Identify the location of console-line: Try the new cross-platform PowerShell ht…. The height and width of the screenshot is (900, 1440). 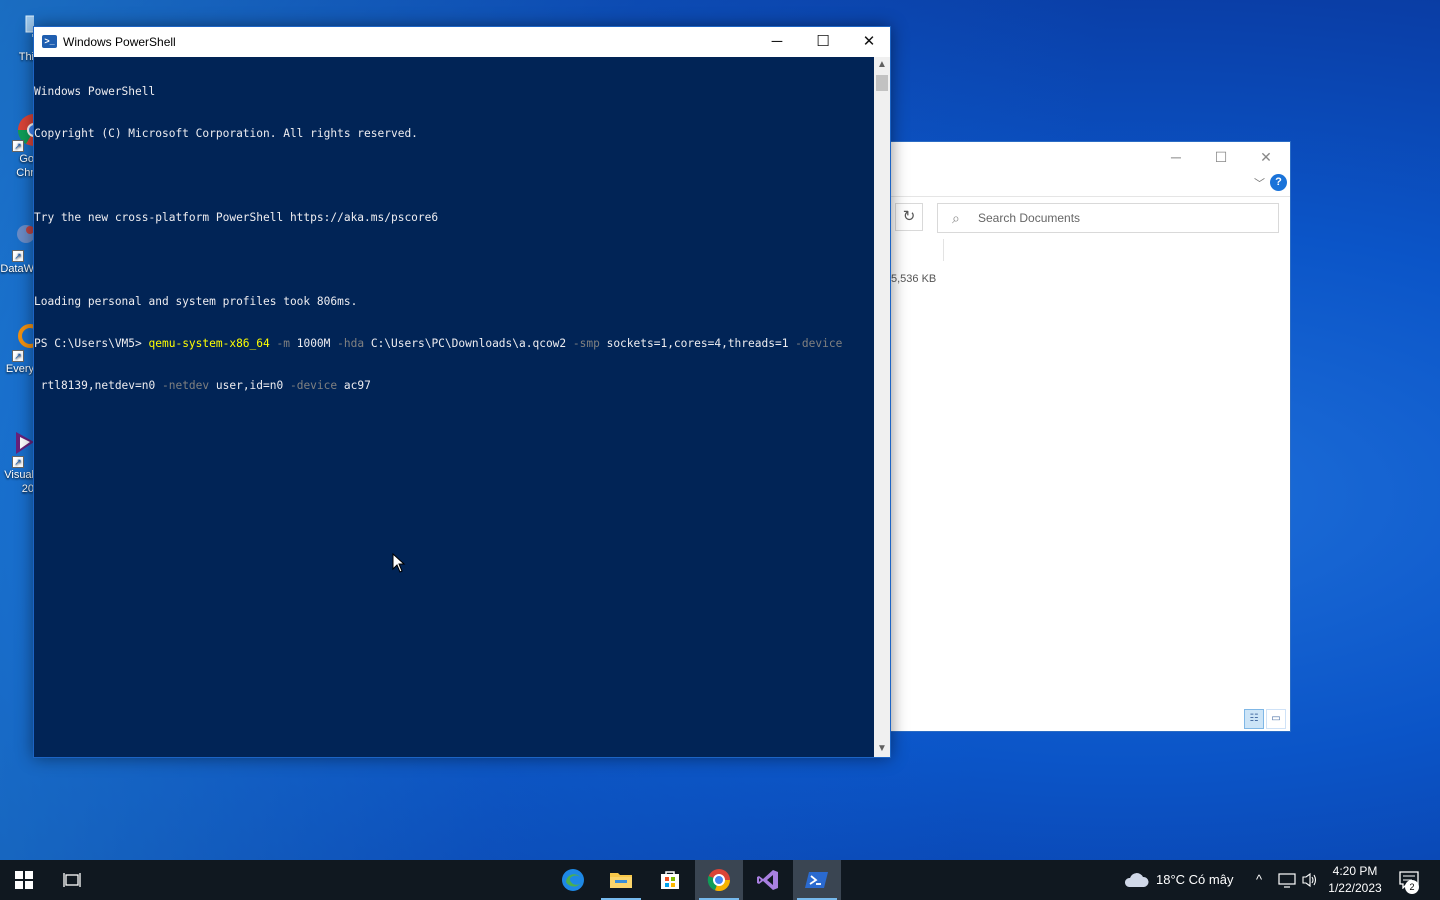
(236, 217).